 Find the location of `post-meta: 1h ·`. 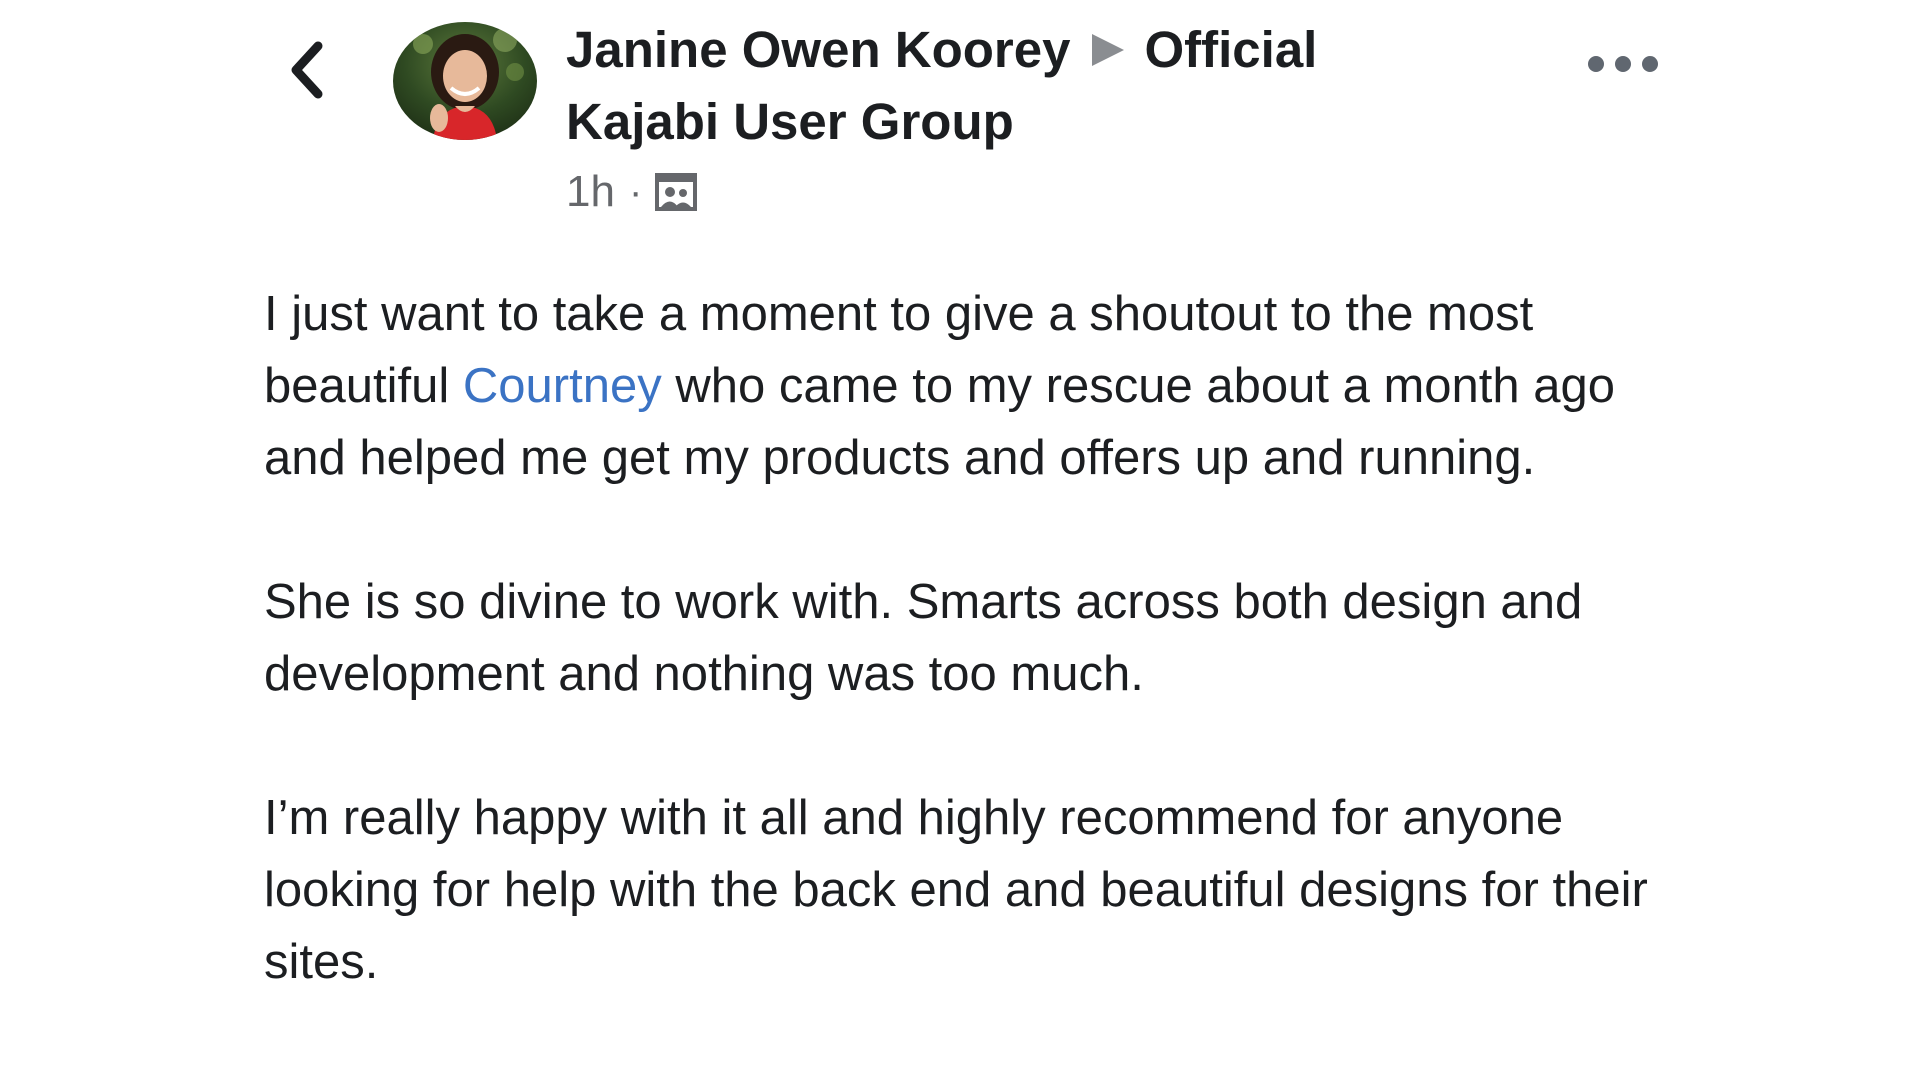

post-meta: 1h · is located at coordinates (976, 192).